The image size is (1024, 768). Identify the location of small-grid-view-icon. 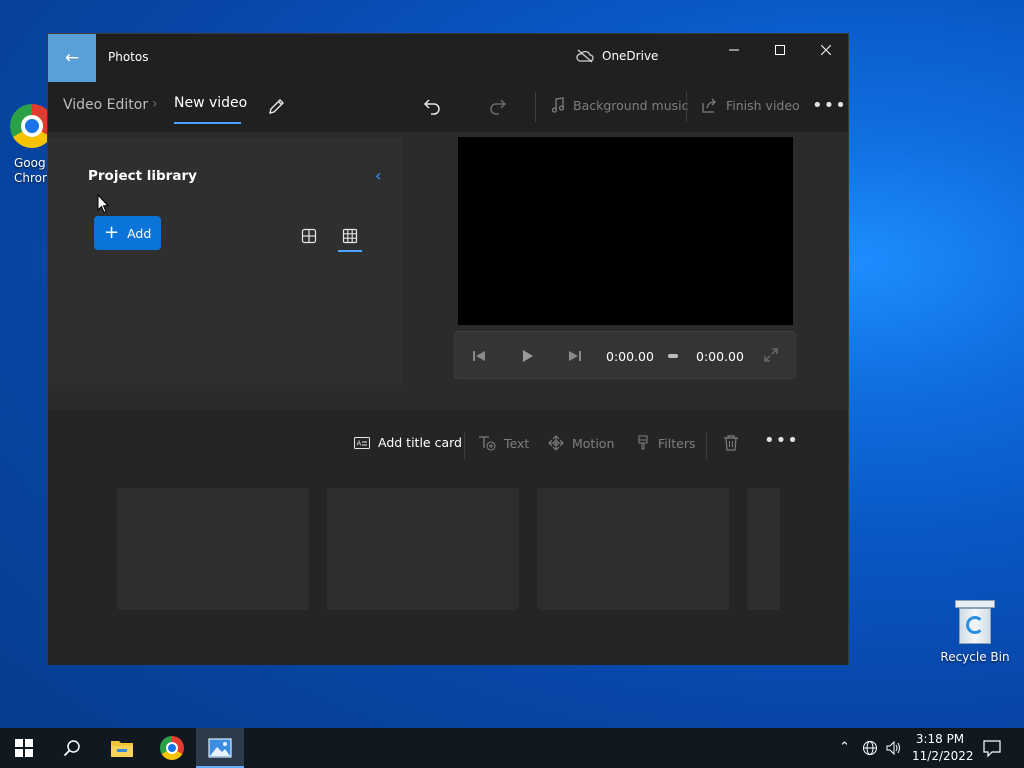
(350, 236).